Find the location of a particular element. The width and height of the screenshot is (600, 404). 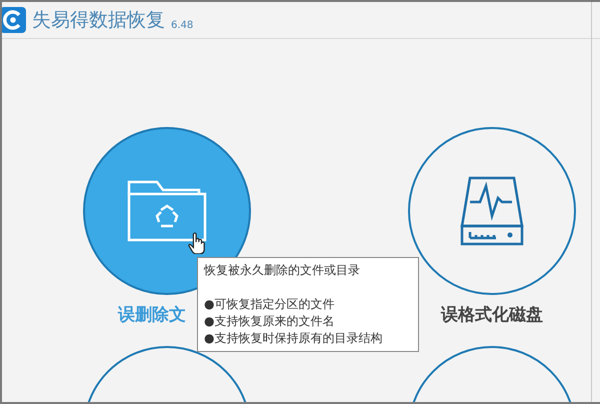

hard-drive-icon is located at coordinates (492, 211).